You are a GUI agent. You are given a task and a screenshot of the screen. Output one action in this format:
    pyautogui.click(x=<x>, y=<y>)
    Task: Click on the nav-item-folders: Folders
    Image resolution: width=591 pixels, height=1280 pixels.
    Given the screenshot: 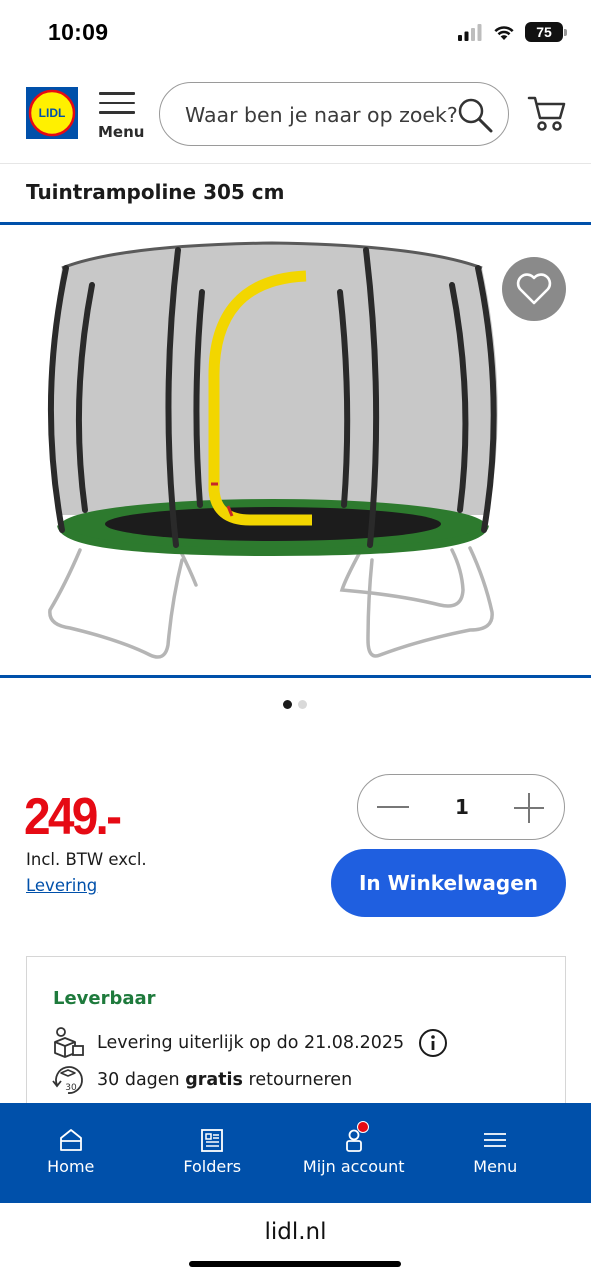 What is the action you would take?
    pyautogui.click(x=213, y=1153)
    